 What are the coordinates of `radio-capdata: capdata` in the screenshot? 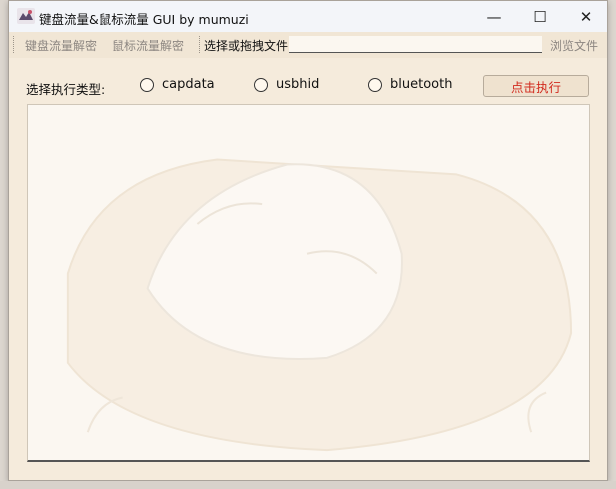 It's located at (177, 84).